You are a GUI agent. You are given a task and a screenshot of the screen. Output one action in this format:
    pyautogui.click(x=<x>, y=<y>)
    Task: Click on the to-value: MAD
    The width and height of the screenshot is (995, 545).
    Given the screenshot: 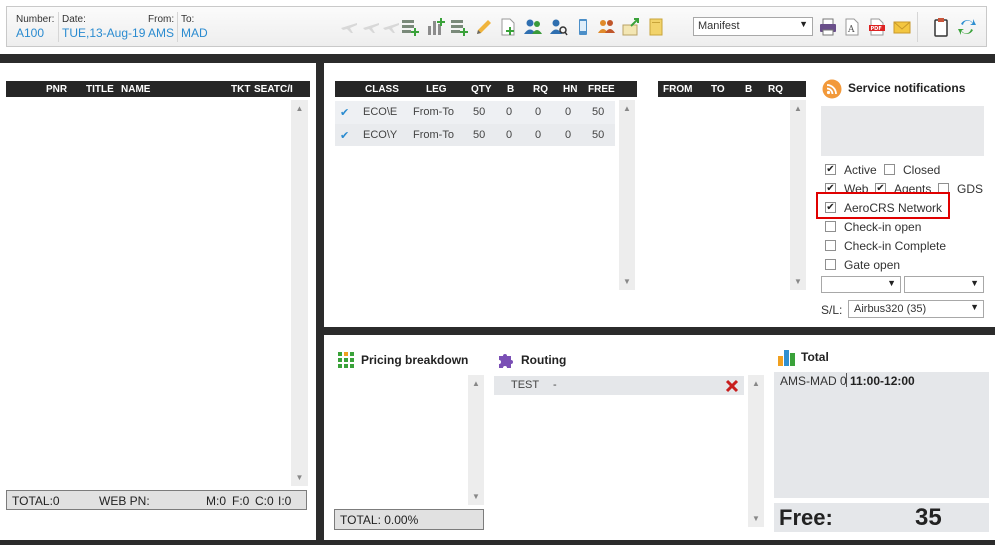 What is the action you would take?
    pyautogui.click(x=194, y=33)
    